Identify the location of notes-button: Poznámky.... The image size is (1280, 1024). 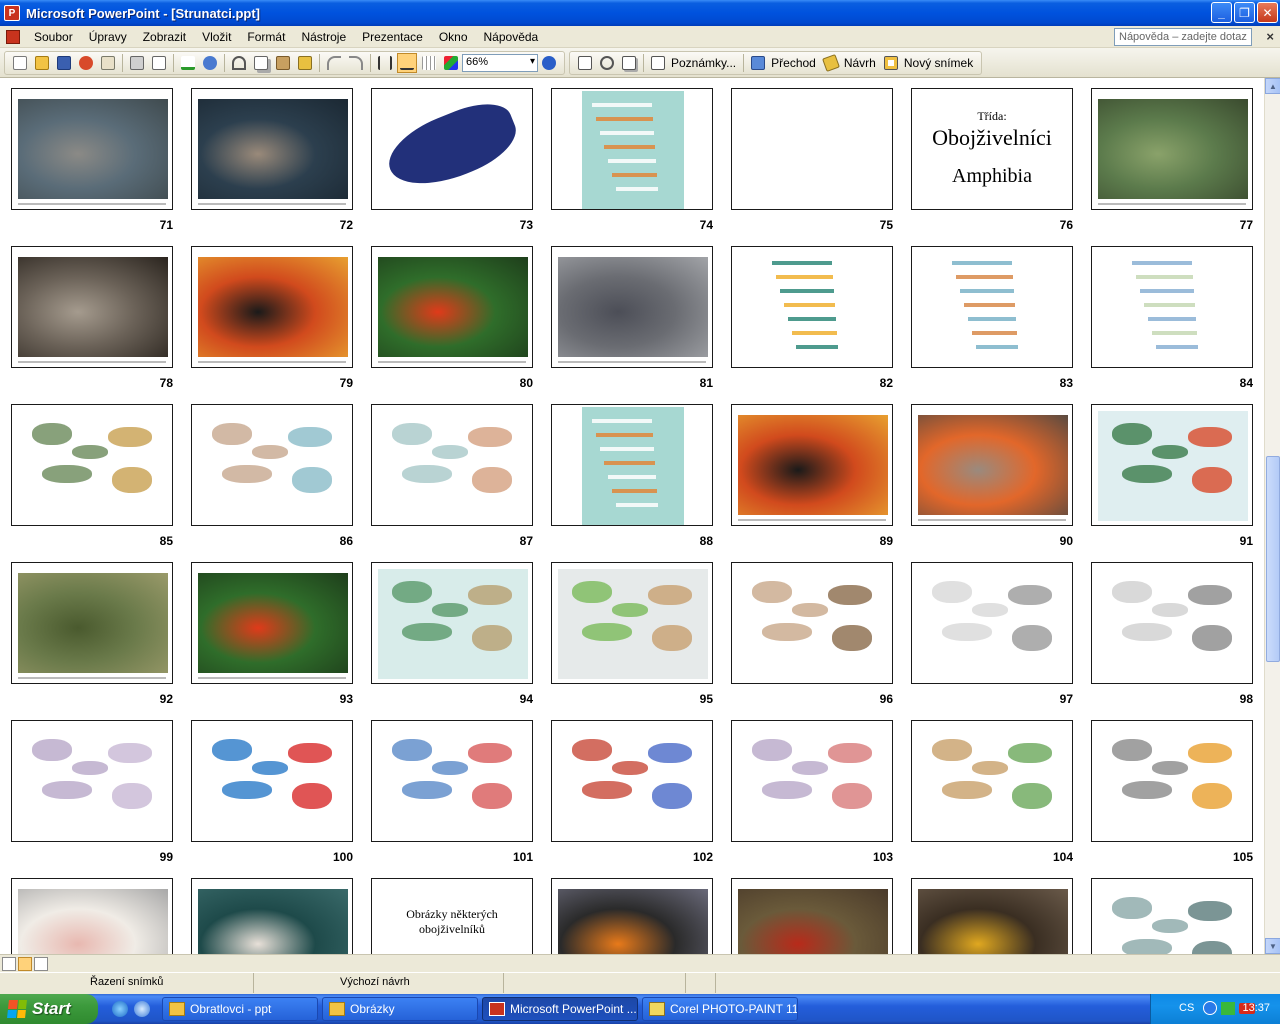
(703, 63).